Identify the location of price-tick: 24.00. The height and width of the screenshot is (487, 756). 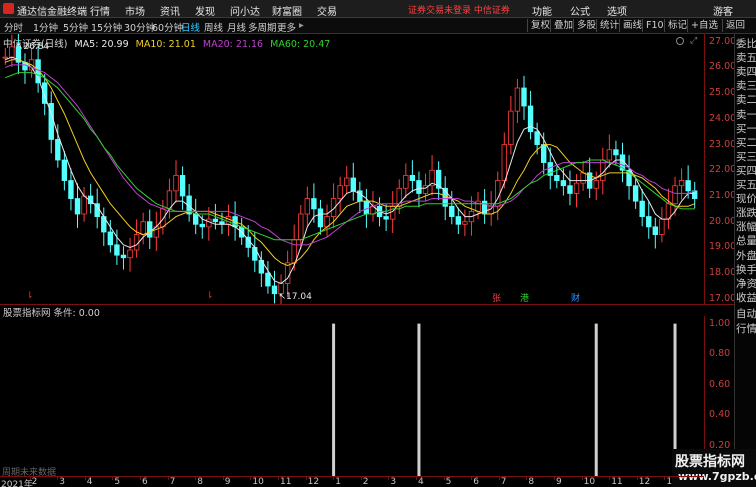
(723, 118).